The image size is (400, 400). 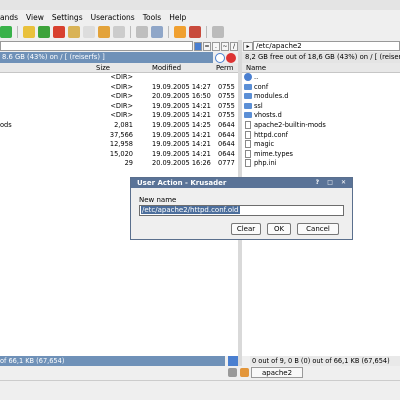 What do you see at coordinates (207, 46) in the screenshot?
I see `equals-button: =` at bounding box center [207, 46].